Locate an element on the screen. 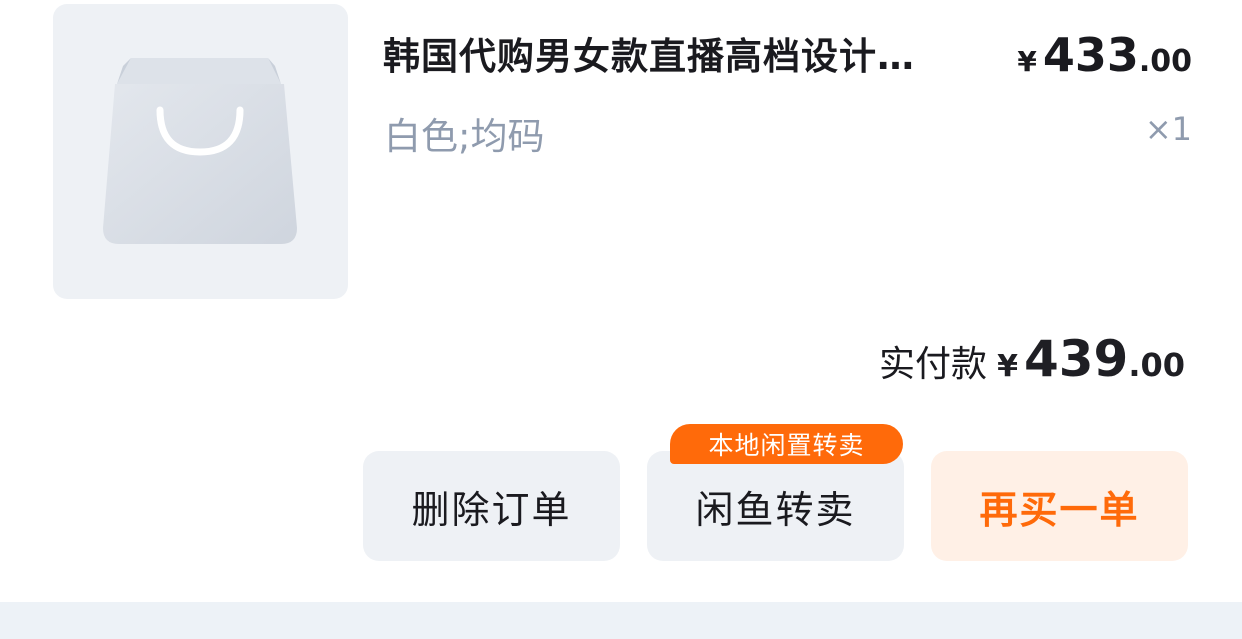  total-paid: 实付款 ¥ 439 .00 is located at coordinates (1032, 359).